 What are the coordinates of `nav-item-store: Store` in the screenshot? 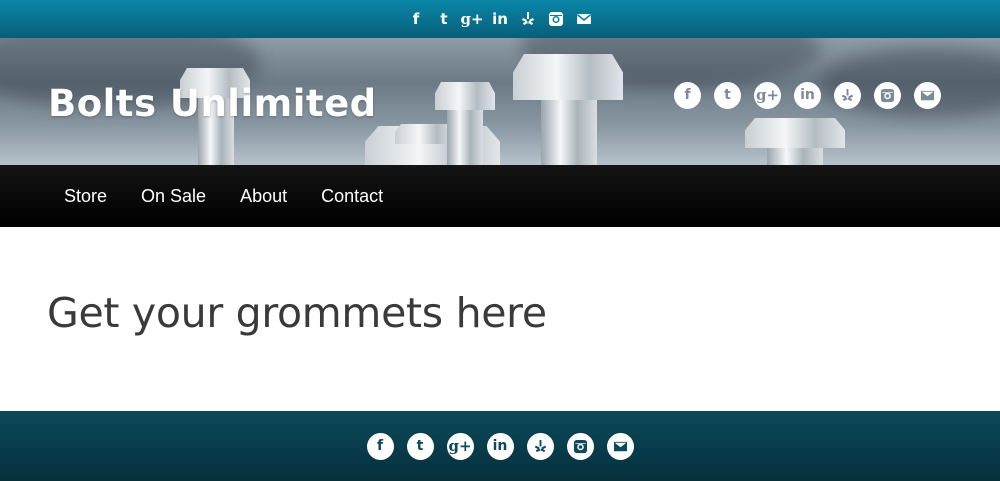 It's located at (85, 196).